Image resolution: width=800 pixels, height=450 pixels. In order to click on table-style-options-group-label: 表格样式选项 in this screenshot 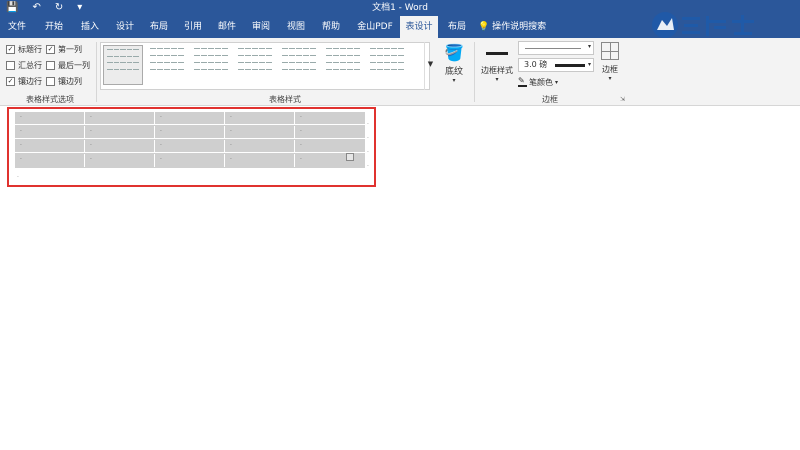, I will do `click(50, 99)`.